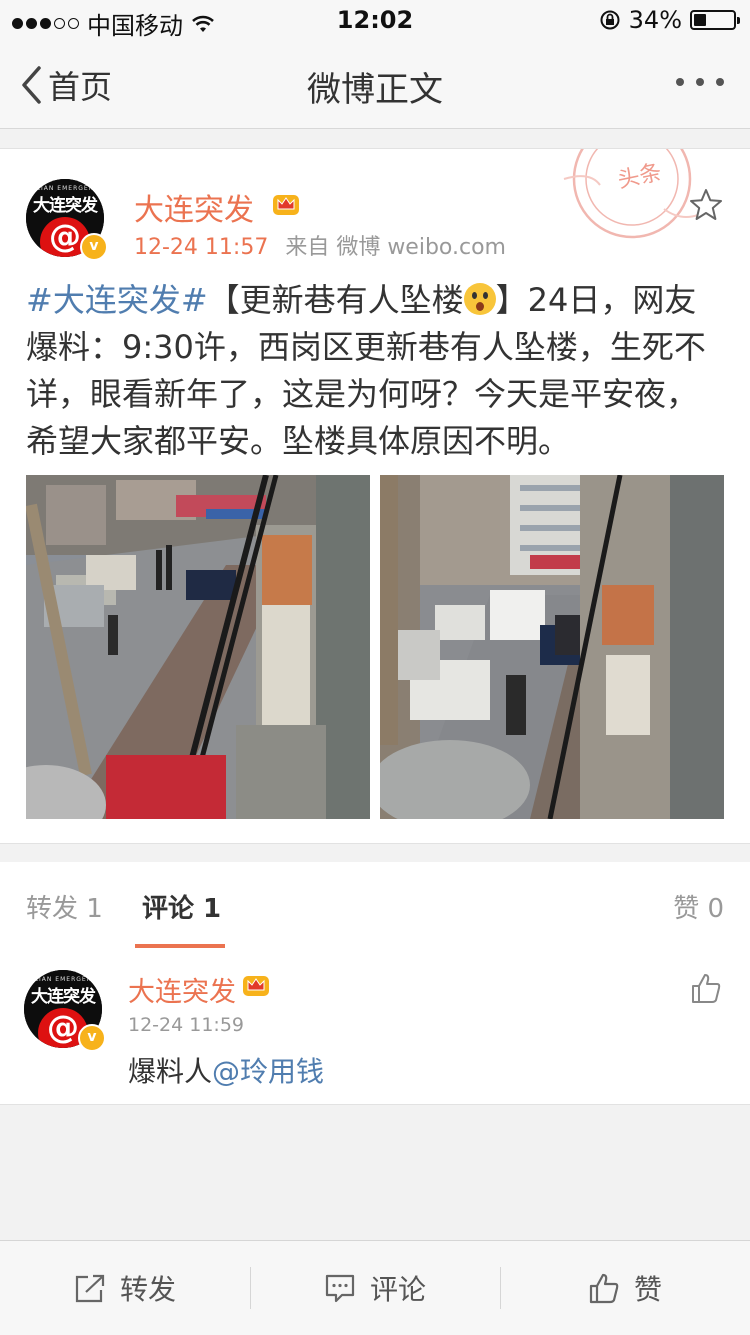 The width and height of the screenshot is (750, 1335). Describe the element at coordinates (715, 20) in the screenshot. I see `battery-icon` at that location.